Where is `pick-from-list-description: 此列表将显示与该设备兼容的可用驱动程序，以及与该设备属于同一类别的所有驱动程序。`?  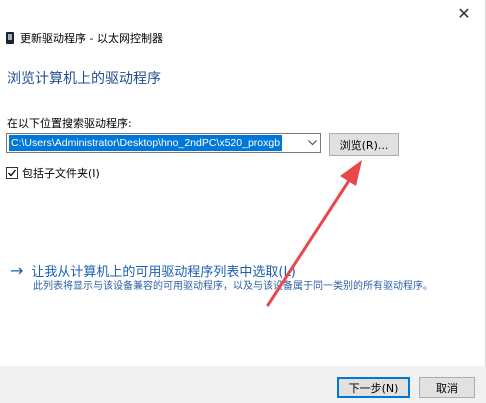 pick-from-list-description: 此列表将显示与该设备兼容的可用驱动程序，以及与该设备属于同一类别的所有驱动程序。 is located at coordinates (233, 286).